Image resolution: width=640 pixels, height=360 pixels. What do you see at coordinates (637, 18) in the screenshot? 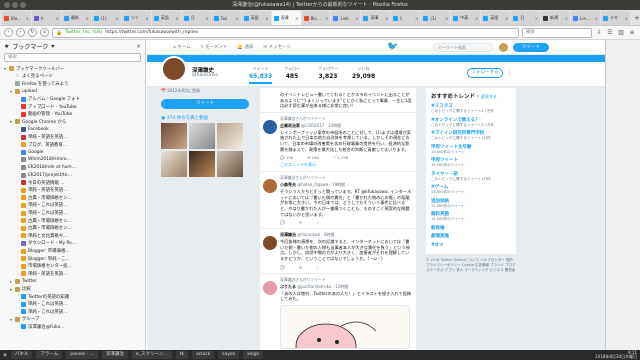
I see `new-tab-icon: +` at bounding box center [637, 18].